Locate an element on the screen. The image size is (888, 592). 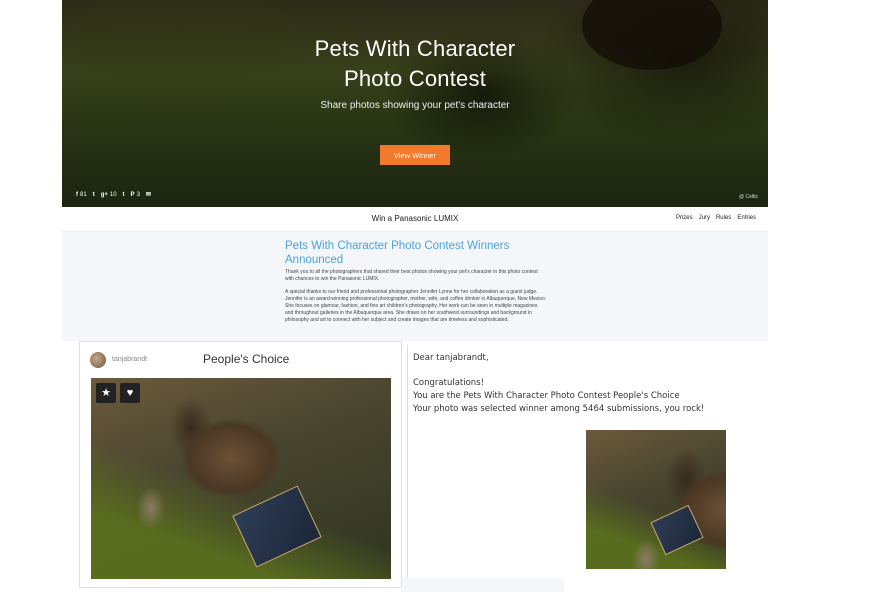
star-button: ★ is located at coordinates (106, 393).